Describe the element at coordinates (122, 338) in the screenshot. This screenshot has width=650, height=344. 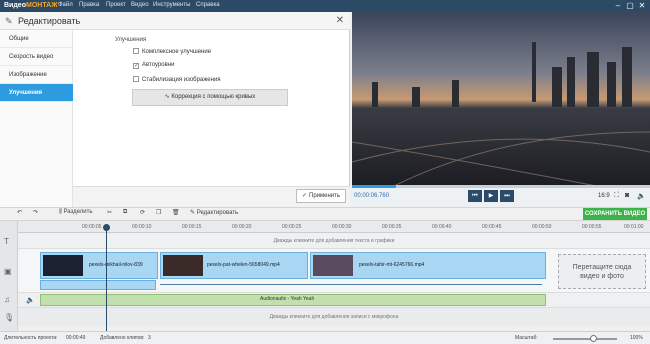
I see `clips-label: Добавлено клипов:` at that location.